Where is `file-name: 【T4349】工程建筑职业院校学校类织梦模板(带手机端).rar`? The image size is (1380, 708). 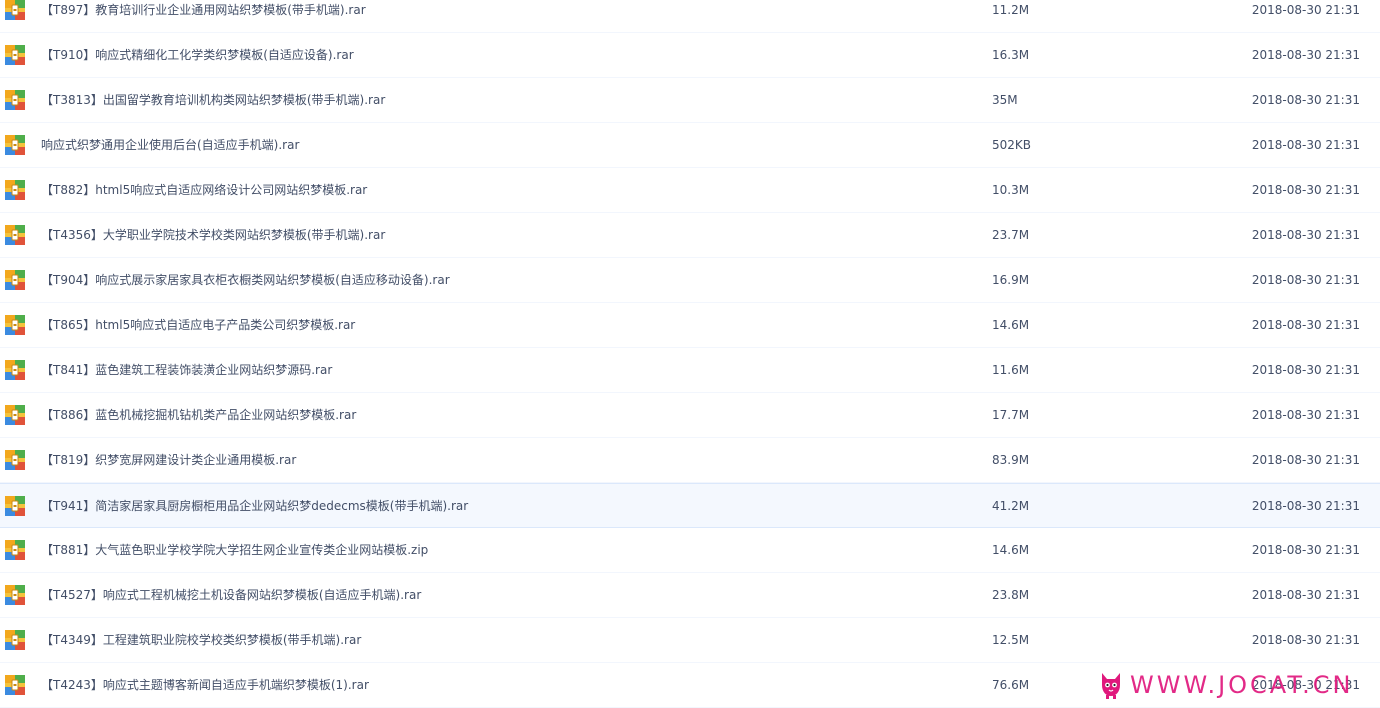 file-name: 【T4349】工程建筑职业院校学校类织梦模板(带手机端).rar is located at coordinates (201, 640).